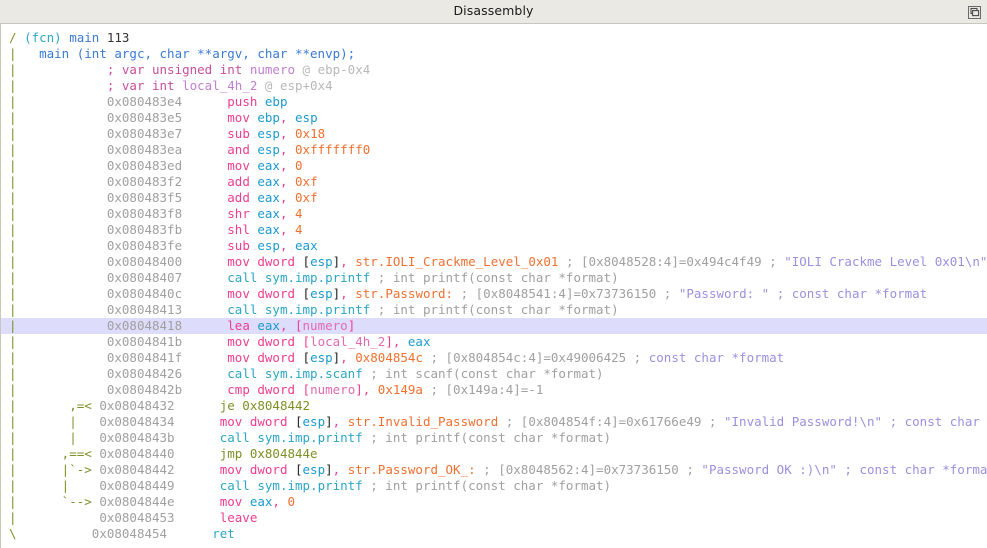  What do you see at coordinates (238, 517) in the screenshot?
I see `token-mov: leave` at bounding box center [238, 517].